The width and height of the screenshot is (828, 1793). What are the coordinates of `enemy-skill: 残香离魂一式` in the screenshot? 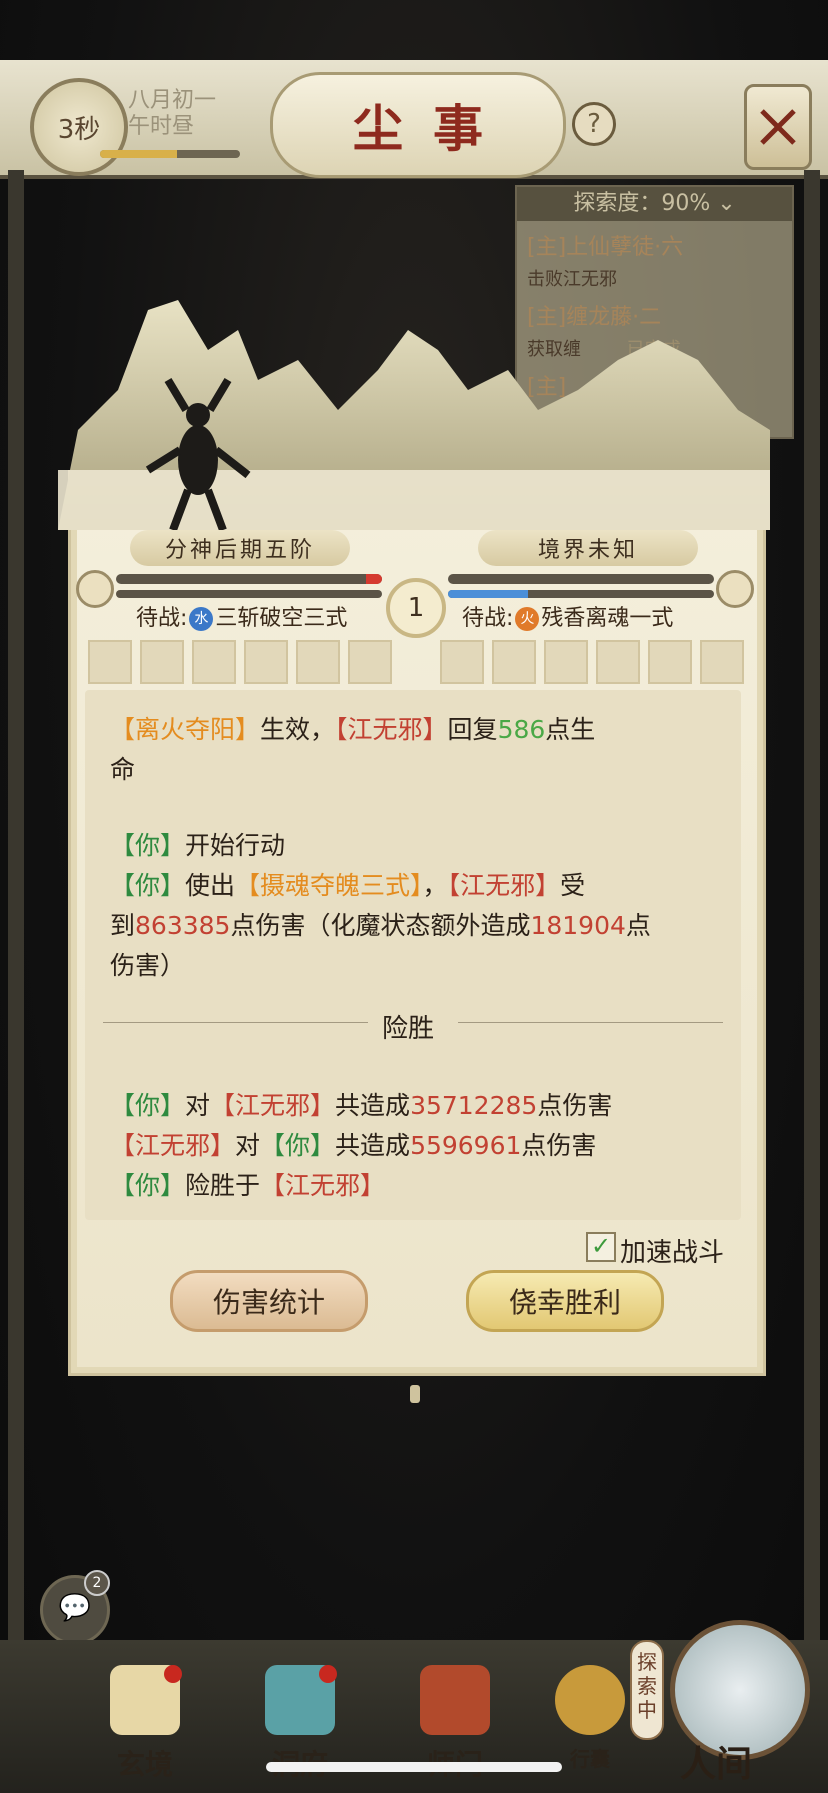 It's located at (607, 618).